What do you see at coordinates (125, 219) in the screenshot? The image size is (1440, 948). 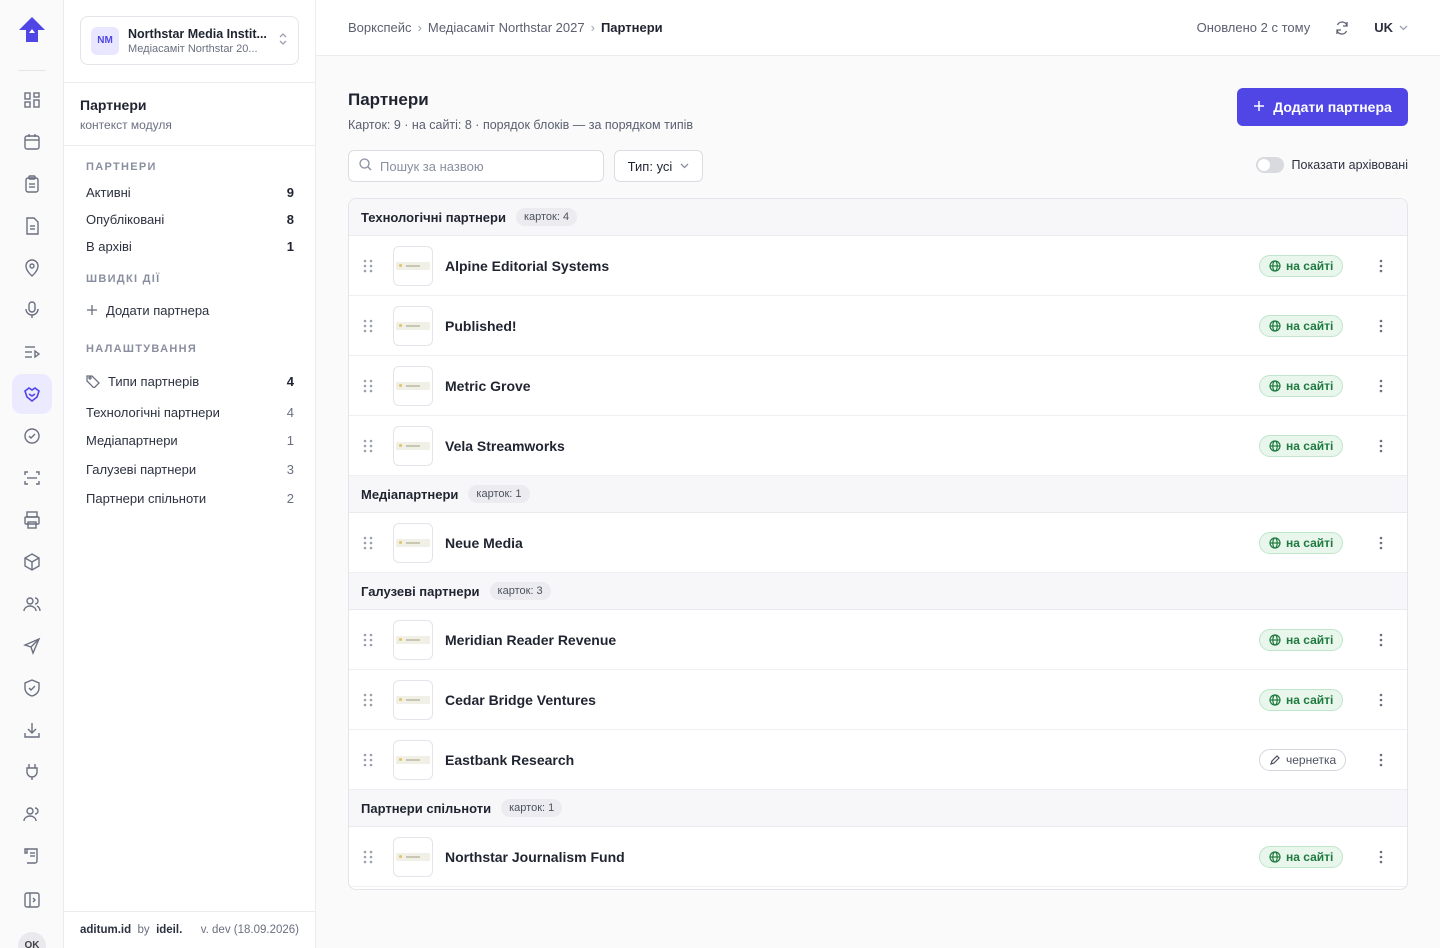 I see `sidebar-item-label: Опубліковані` at bounding box center [125, 219].